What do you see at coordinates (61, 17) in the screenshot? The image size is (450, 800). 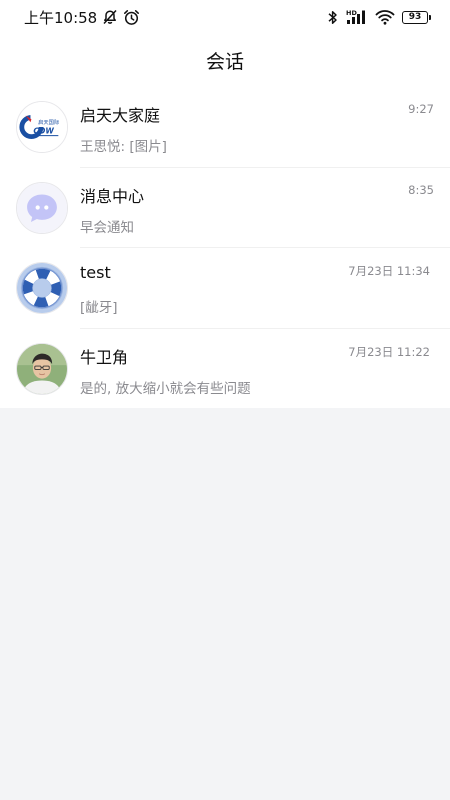 I see `status-time: 上午10:58` at bounding box center [61, 17].